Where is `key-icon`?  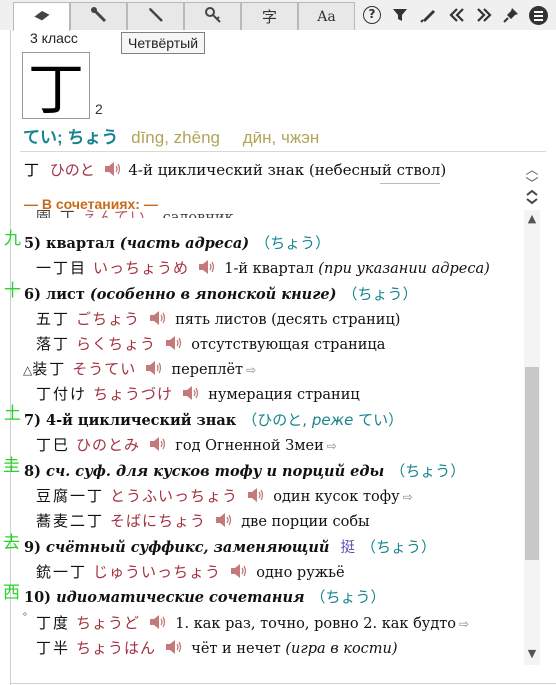 key-icon is located at coordinates (213, 17).